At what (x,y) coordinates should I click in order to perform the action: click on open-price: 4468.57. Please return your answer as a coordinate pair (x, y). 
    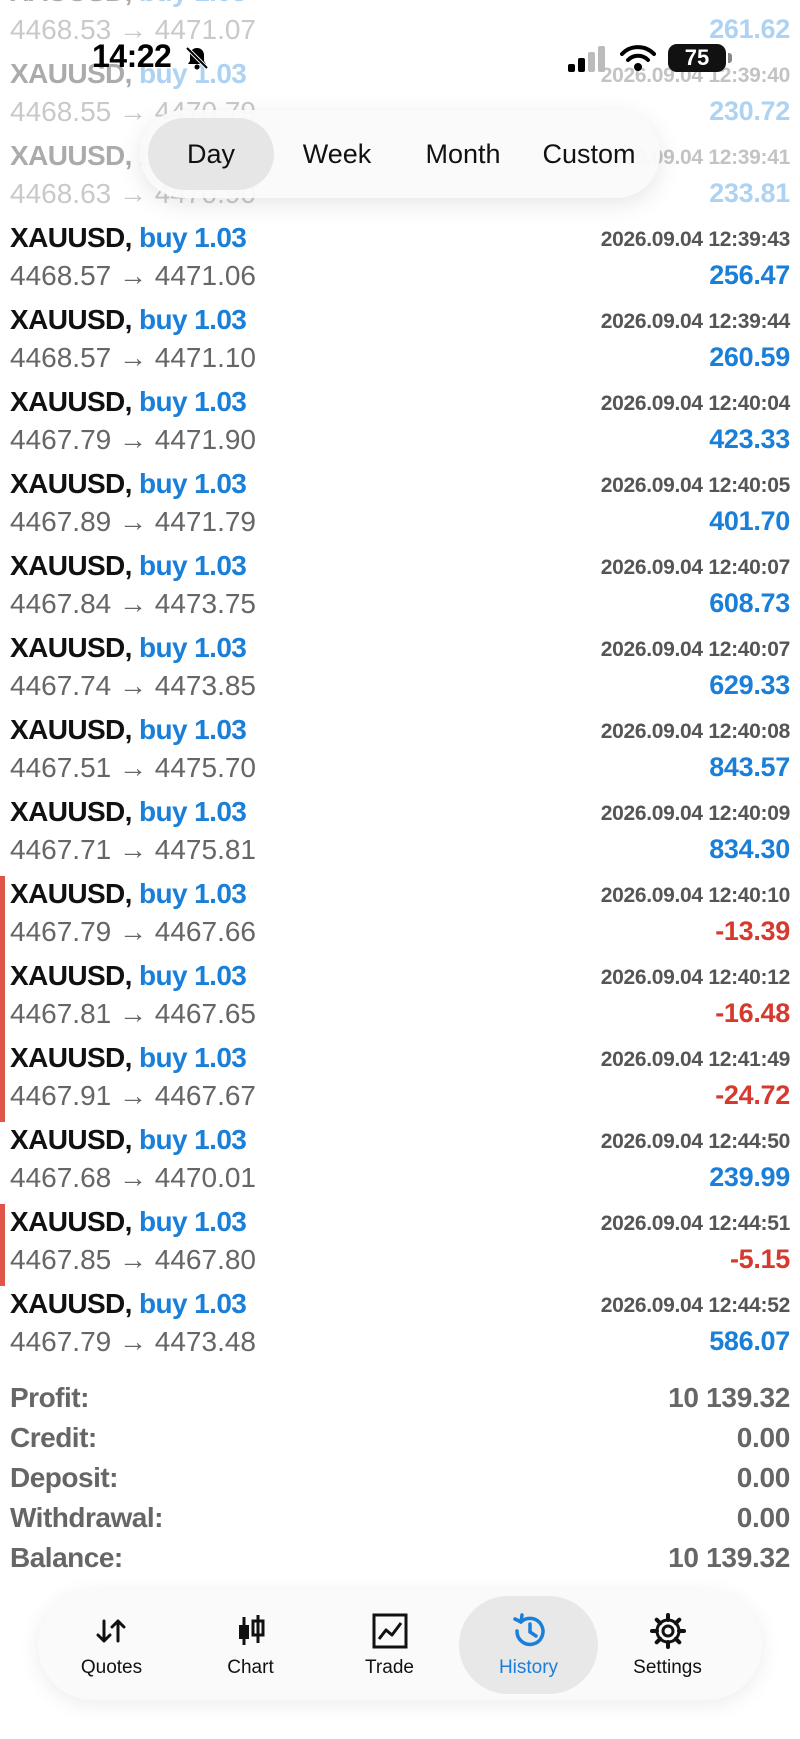
    Looking at the image, I should click on (61, 357).